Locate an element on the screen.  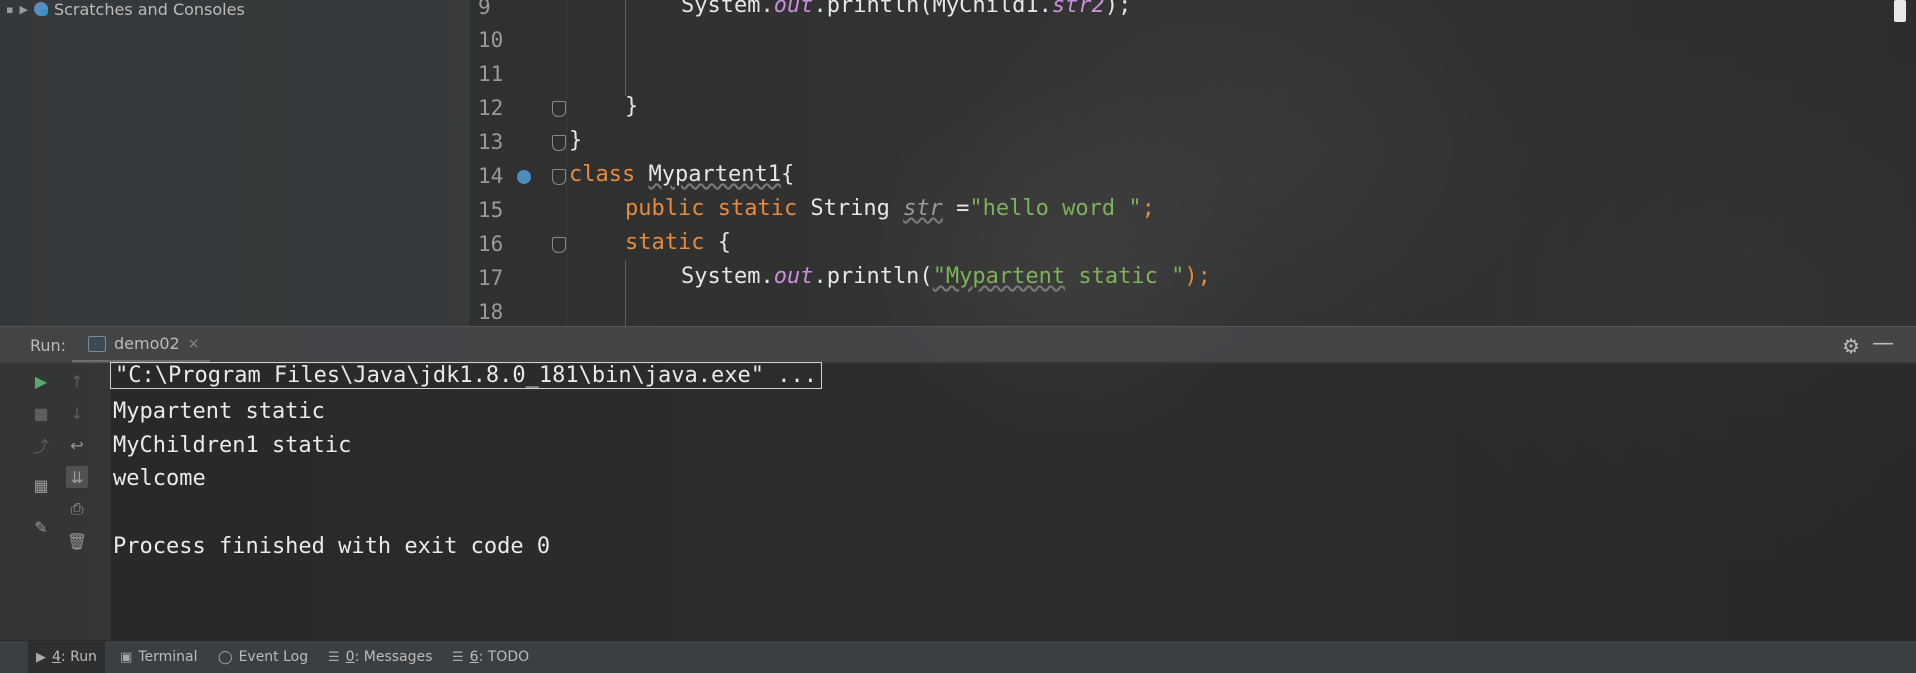
line-number: 18 is located at coordinates (491, 312).